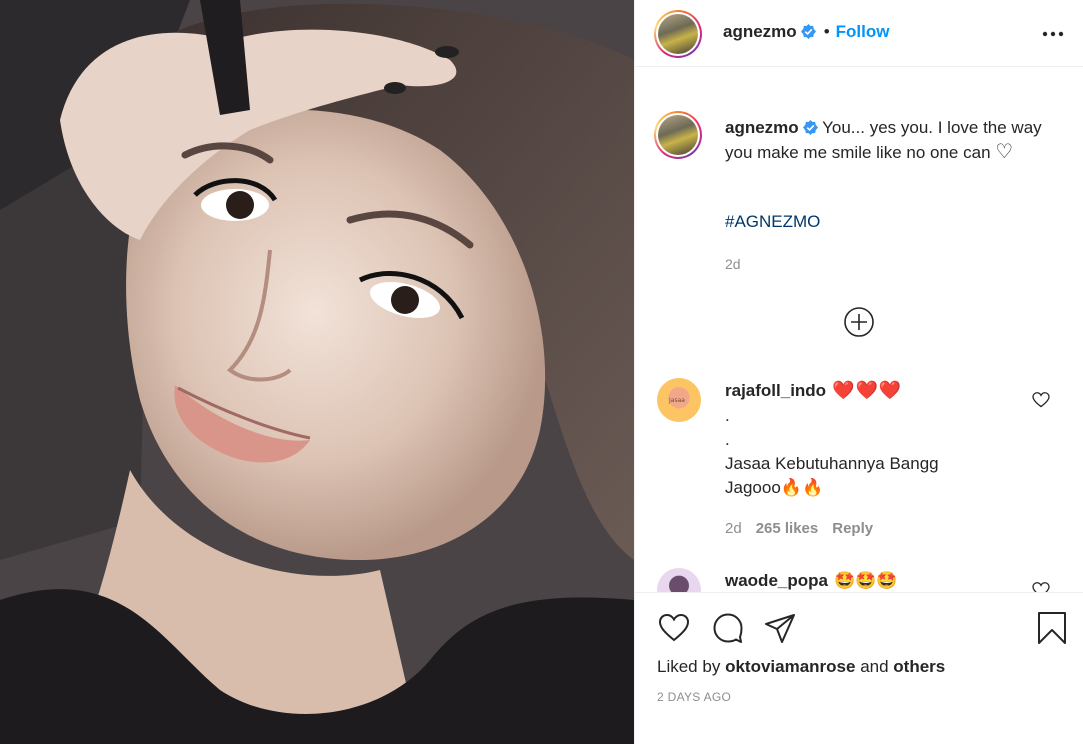 Image resolution: width=1083 pixels, height=744 pixels. I want to click on comment-header: waode_popa 🤩🤩🤩, so click(811, 581).